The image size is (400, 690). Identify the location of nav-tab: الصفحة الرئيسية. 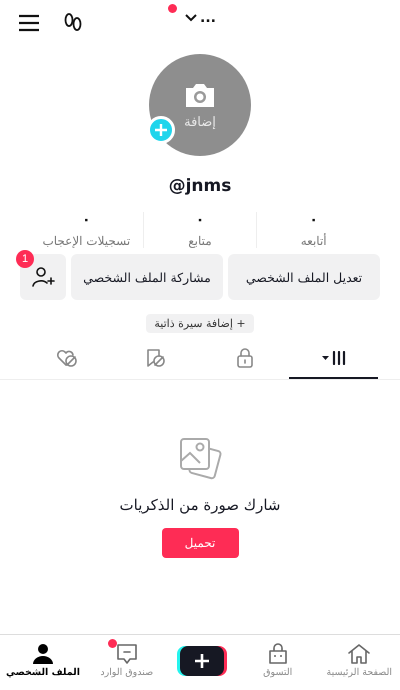
(359, 660).